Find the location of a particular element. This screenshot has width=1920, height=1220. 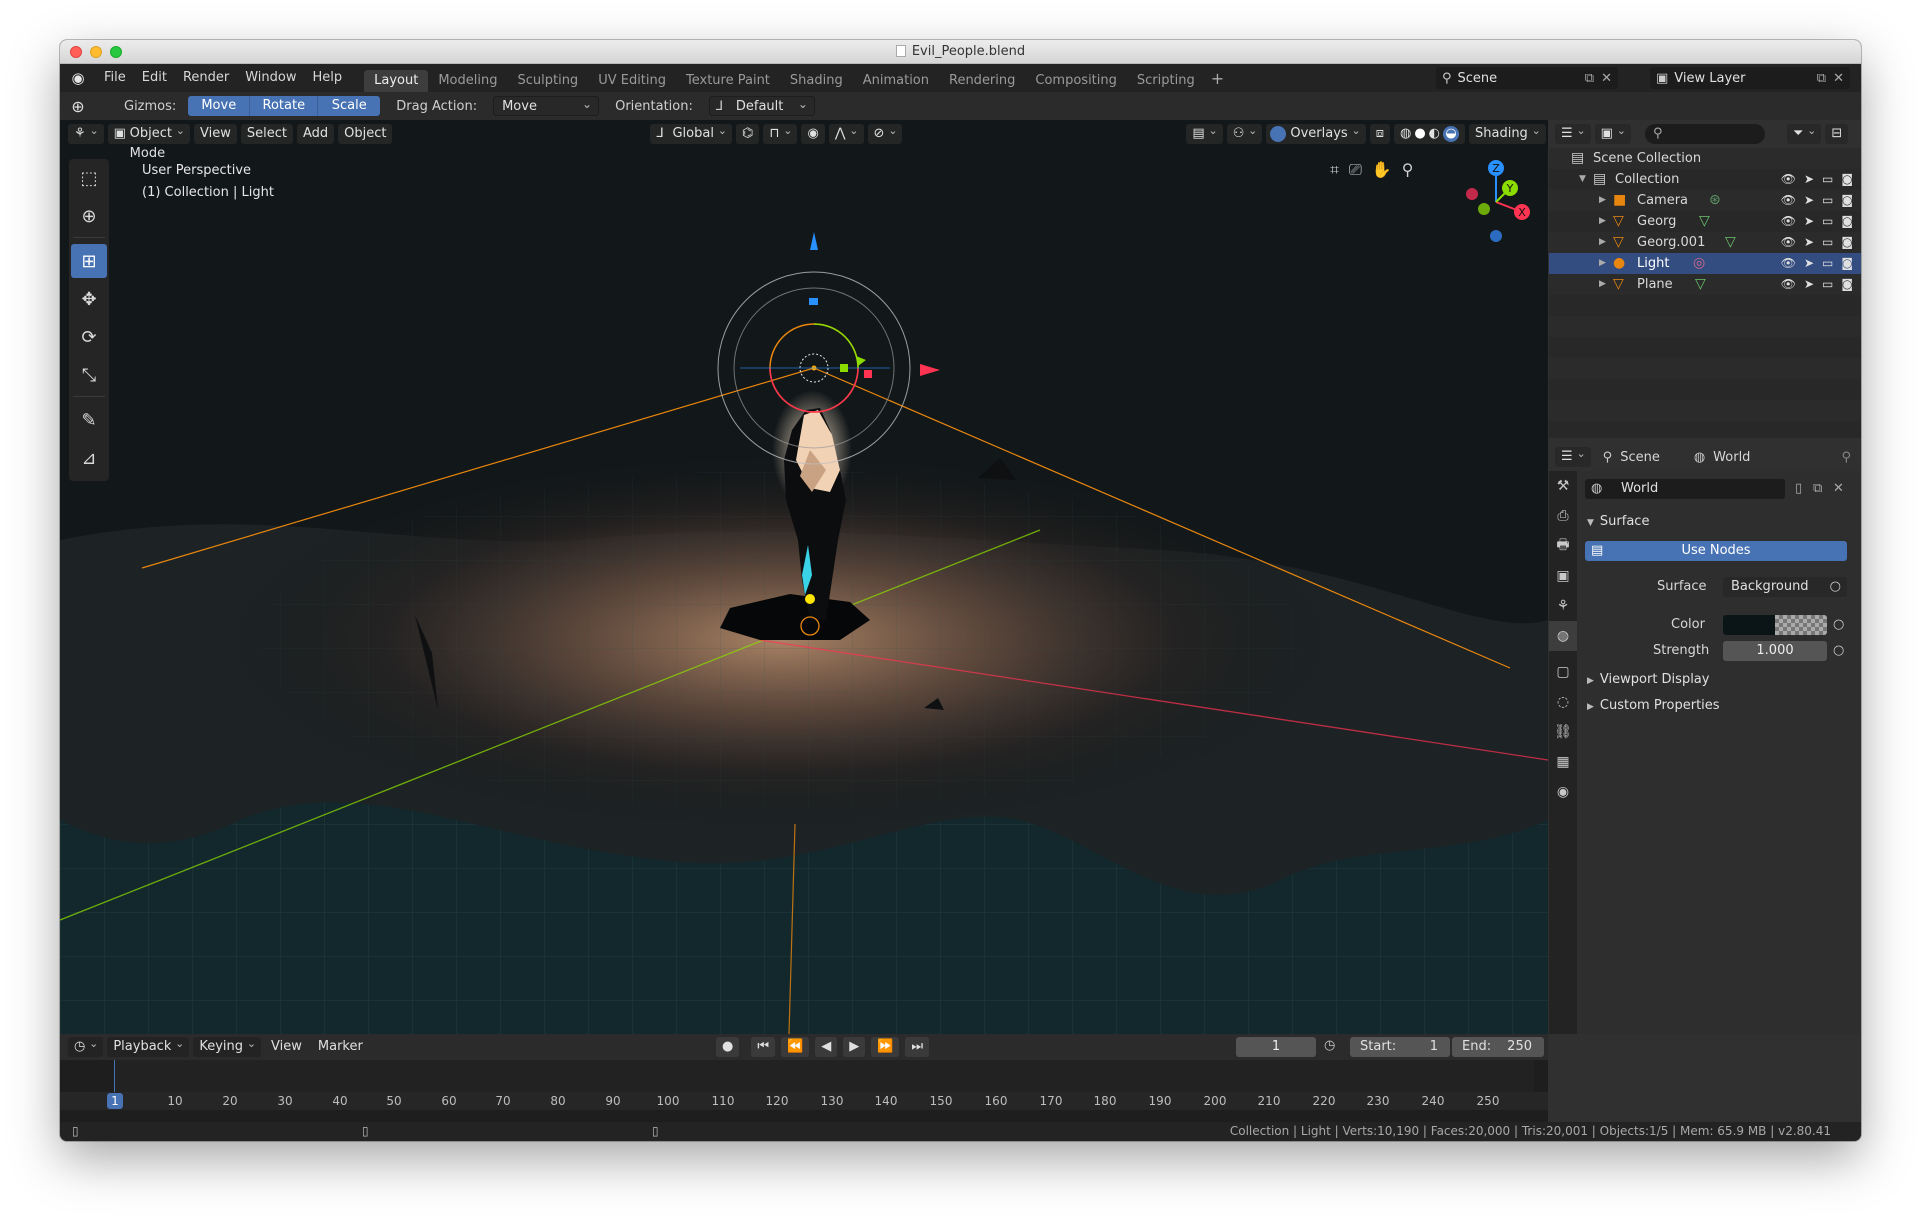

lookdev-shading-icon: ◐ is located at coordinates (1434, 134).